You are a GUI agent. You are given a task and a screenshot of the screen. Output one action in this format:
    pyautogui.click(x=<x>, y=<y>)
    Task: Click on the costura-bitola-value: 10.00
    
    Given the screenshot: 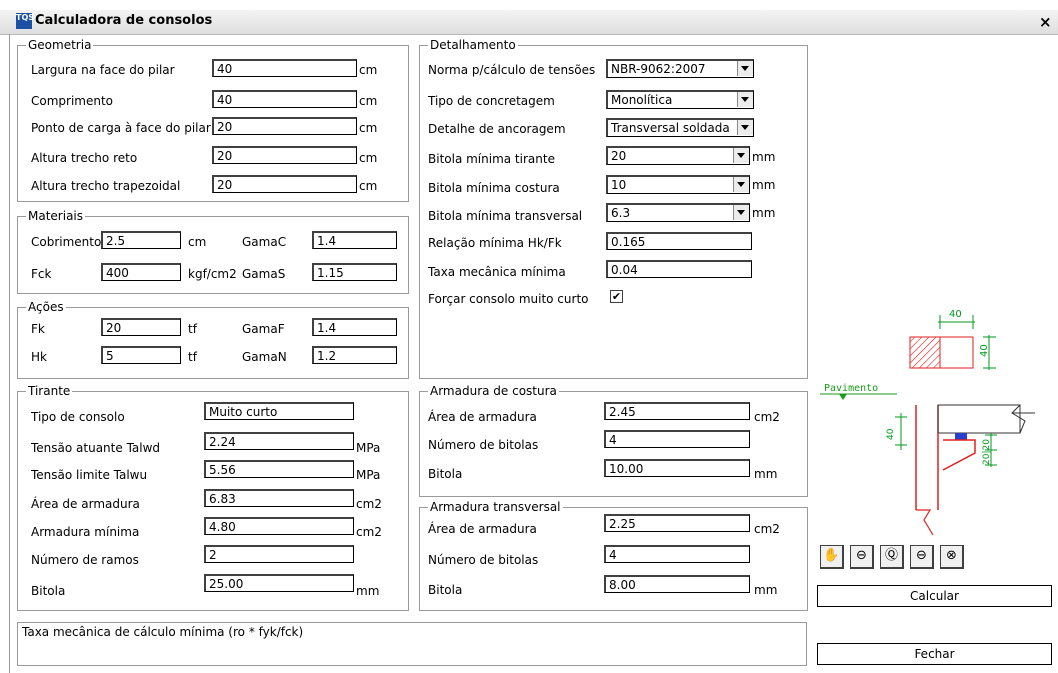 What is the action you would take?
    pyautogui.click(x=677, y=468)
    